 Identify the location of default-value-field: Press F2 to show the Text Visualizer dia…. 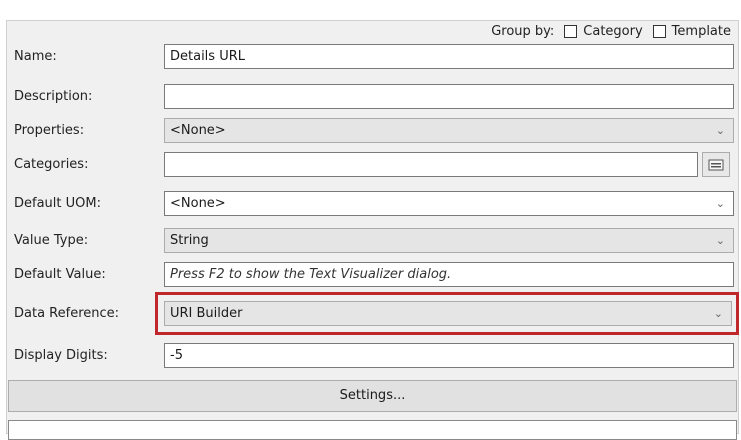
(449, 274).